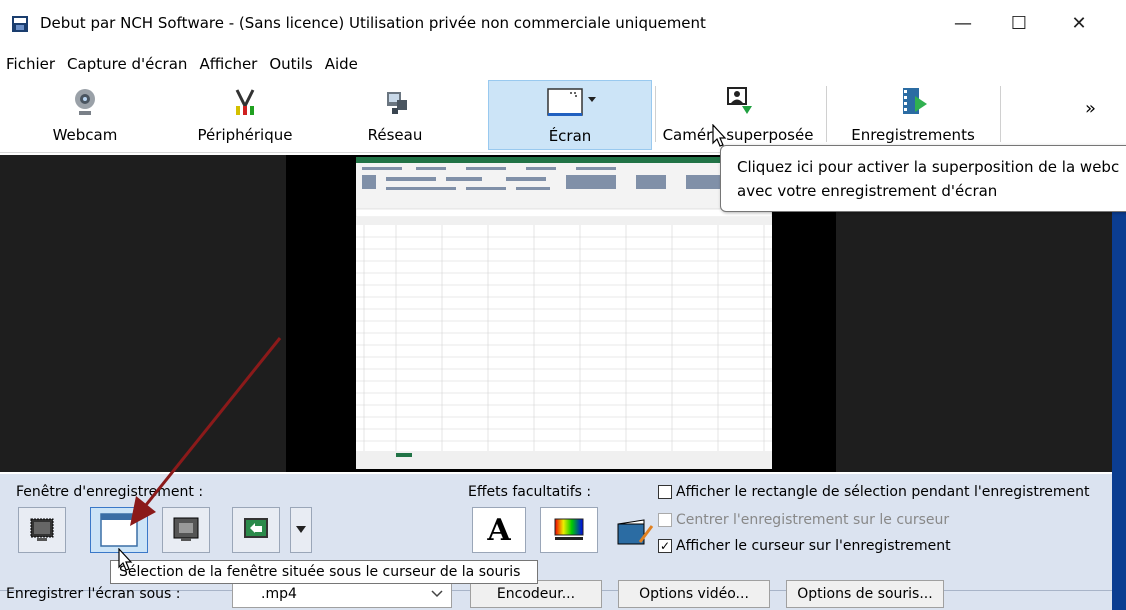  Describe the element at coordinates (342, 594) in the screenshot. I see `format-select: .mp4` at that location.